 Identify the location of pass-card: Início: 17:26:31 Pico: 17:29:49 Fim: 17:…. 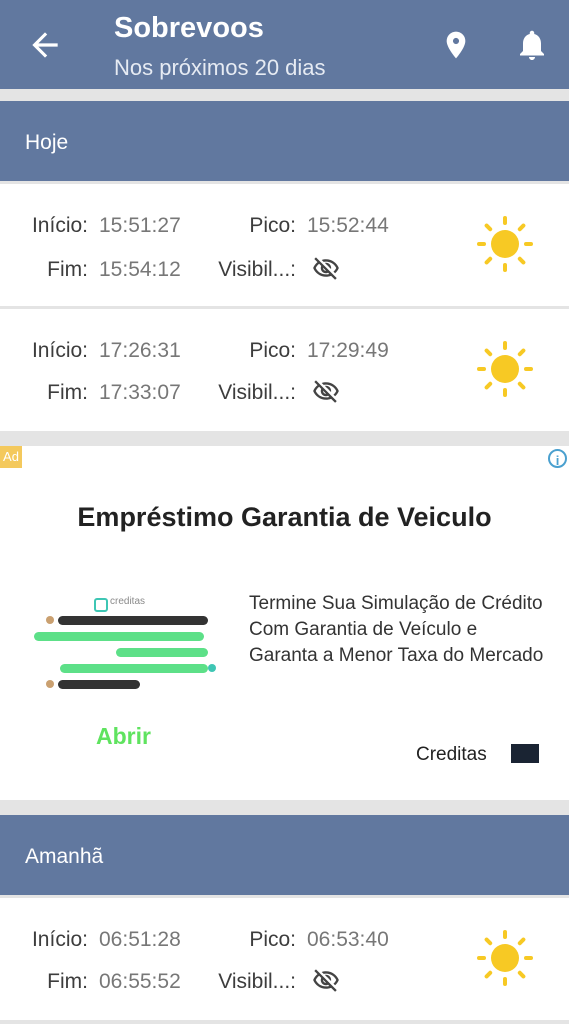
(284, 370).